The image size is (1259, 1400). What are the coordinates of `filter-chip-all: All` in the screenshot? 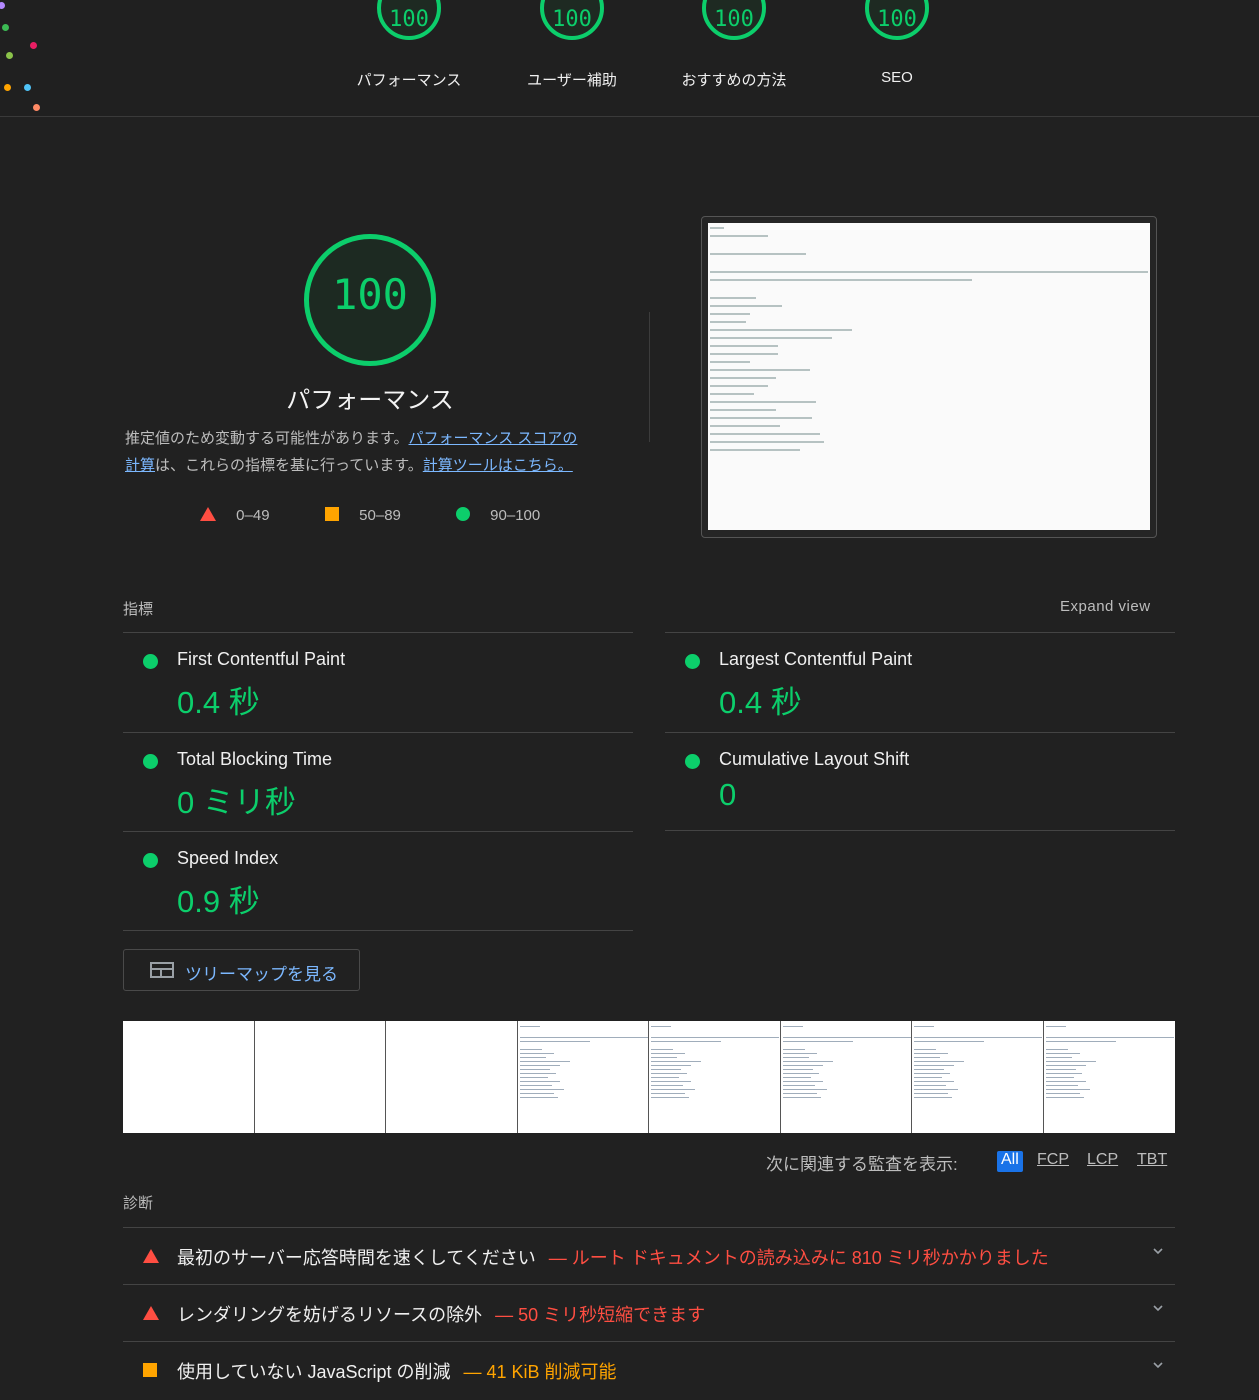 It's located at (1010, 1161).